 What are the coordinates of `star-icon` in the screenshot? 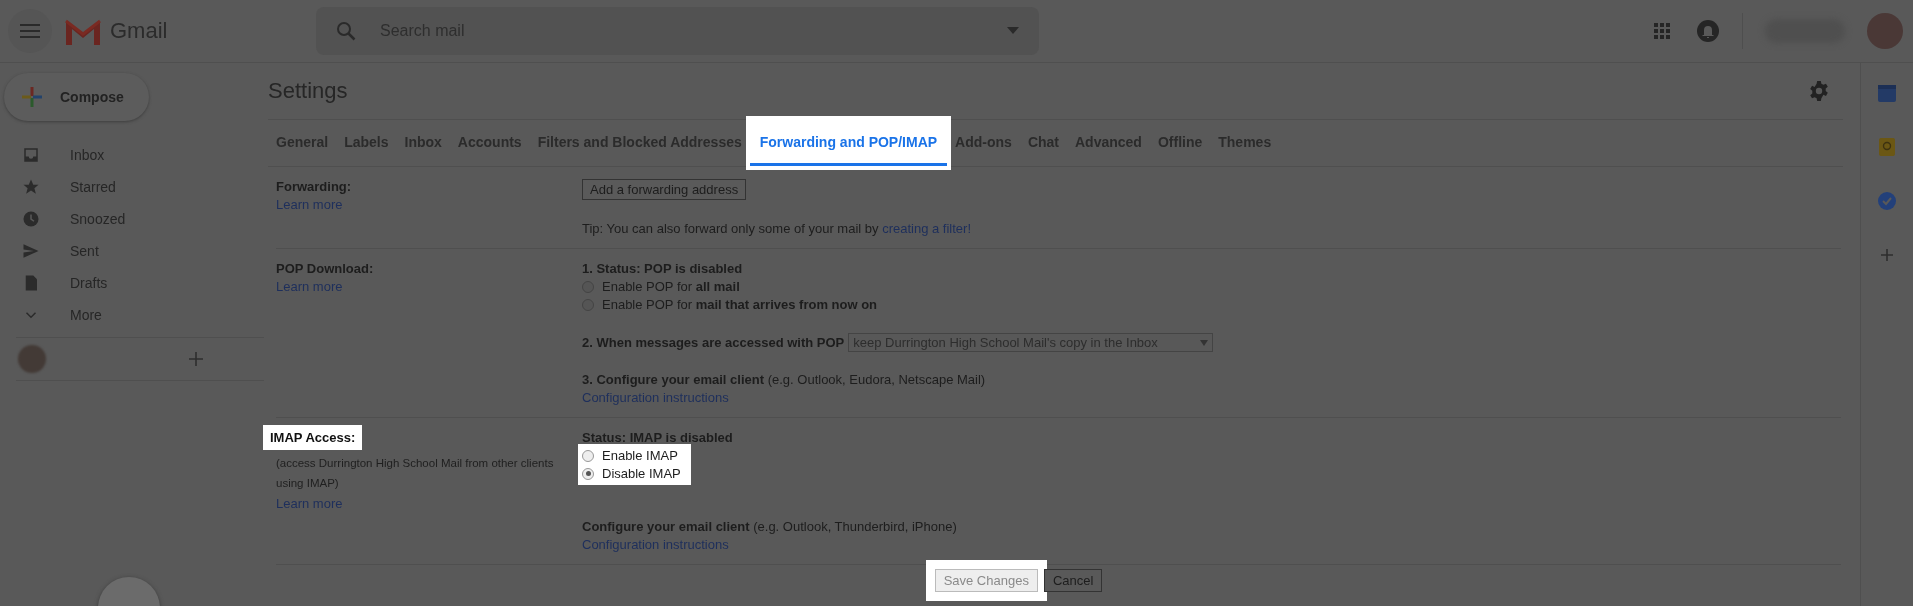 It's located at (31, 187).